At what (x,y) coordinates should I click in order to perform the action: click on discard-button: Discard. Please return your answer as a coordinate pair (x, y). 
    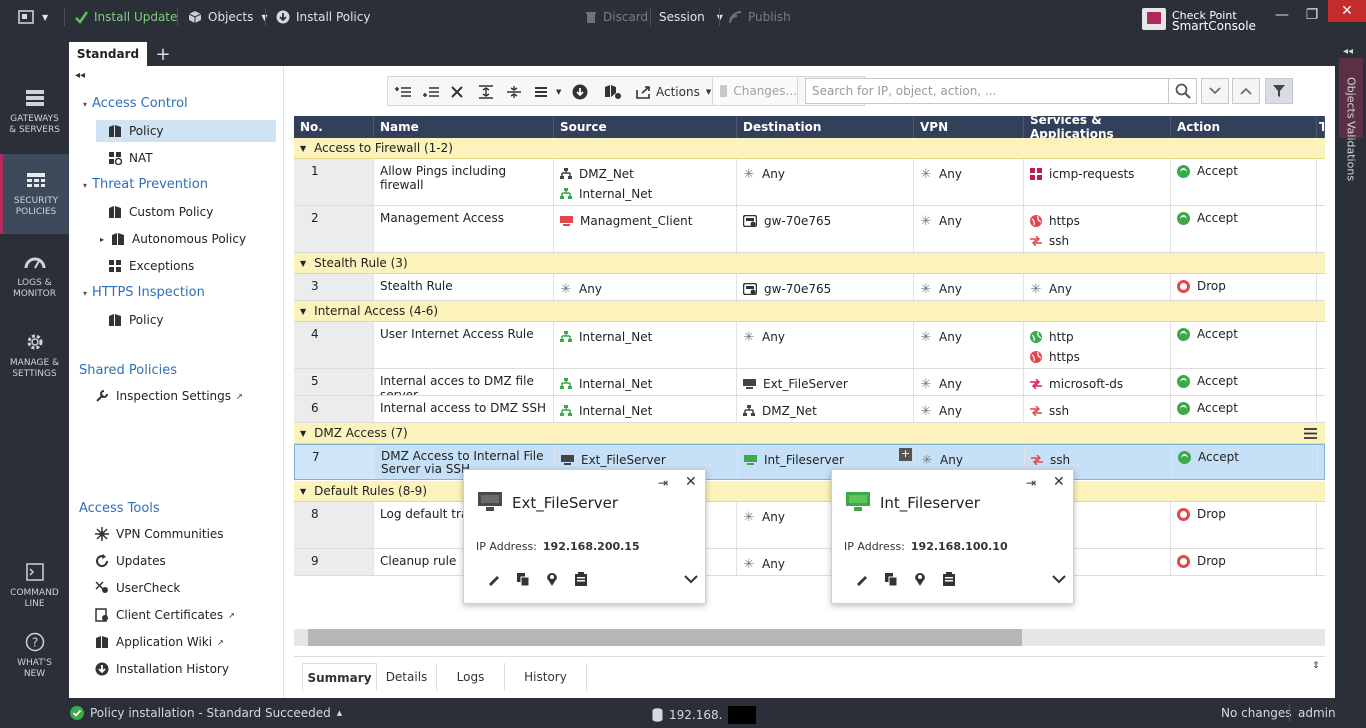
    Looking at the image, I should click on (616, 17).